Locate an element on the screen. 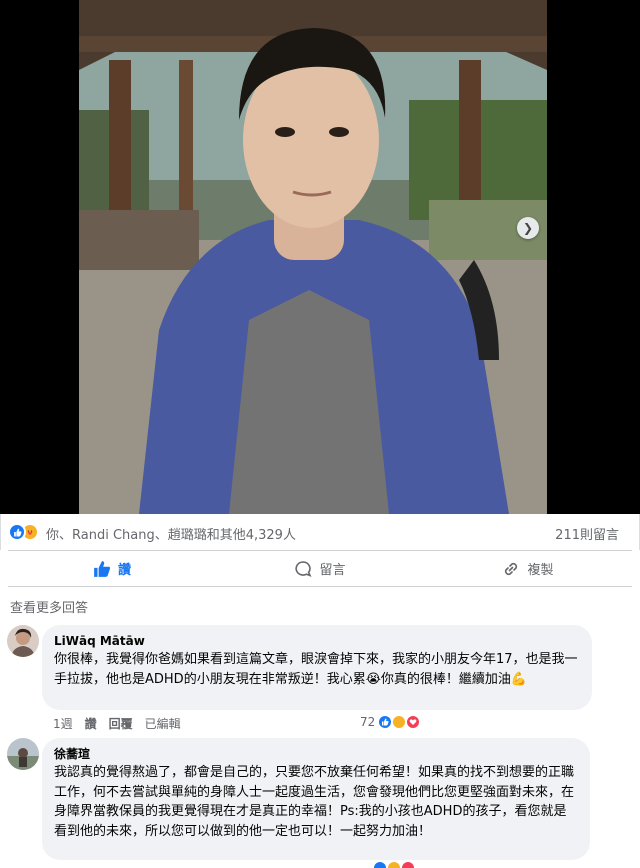 This screenshot has height=868, width=640. comment-label: 留言 is located at coordinates (332, 570).